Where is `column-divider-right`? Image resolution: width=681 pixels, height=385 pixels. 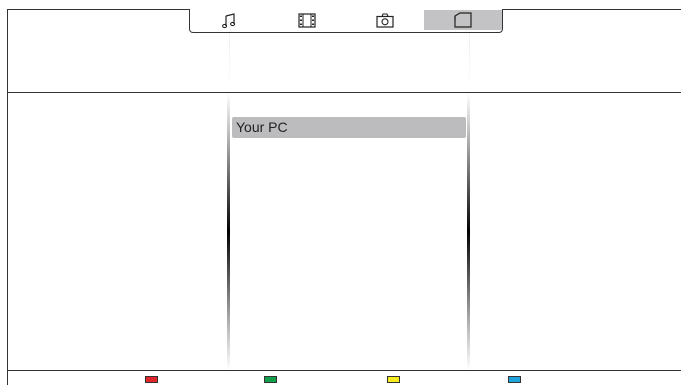 column-divider-right is located at coordinates (468, 231).